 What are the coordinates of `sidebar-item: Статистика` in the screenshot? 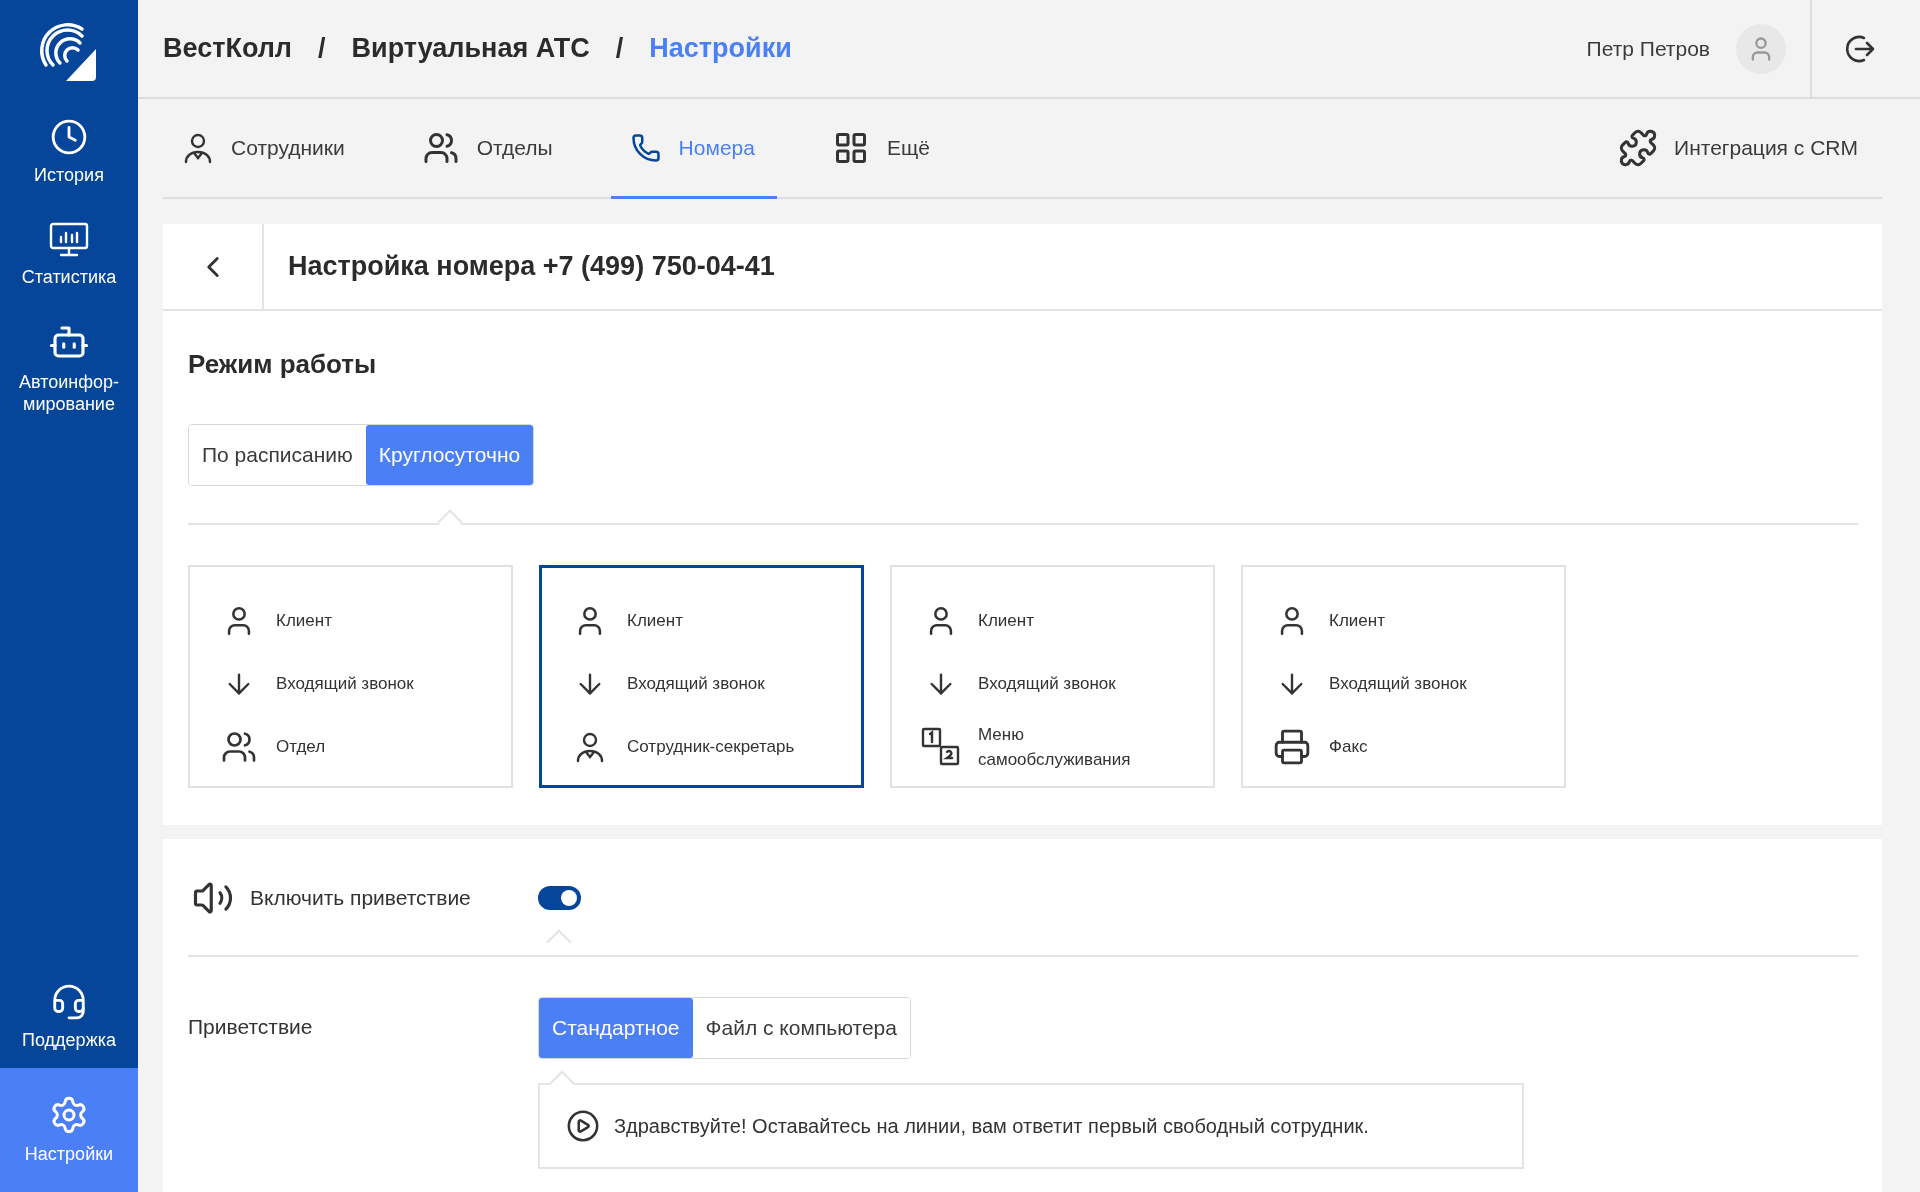 It's located at (69, 254).